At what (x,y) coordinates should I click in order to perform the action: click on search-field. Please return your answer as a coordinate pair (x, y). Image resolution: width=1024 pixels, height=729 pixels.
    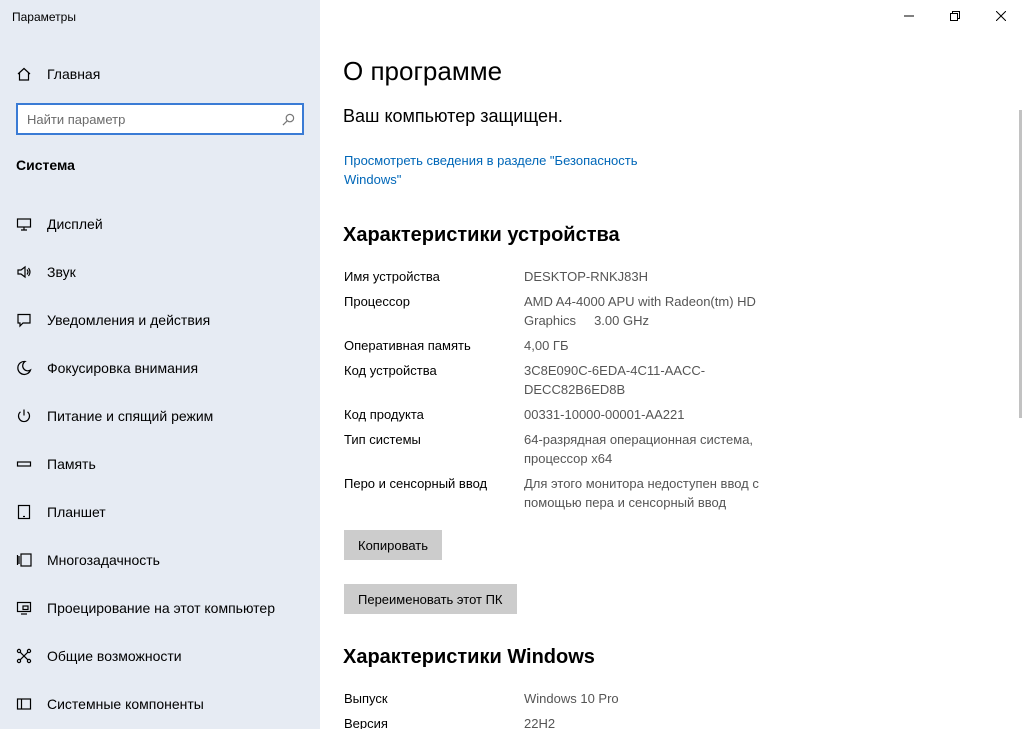
    Looking at the image, I should click on (160, 119).